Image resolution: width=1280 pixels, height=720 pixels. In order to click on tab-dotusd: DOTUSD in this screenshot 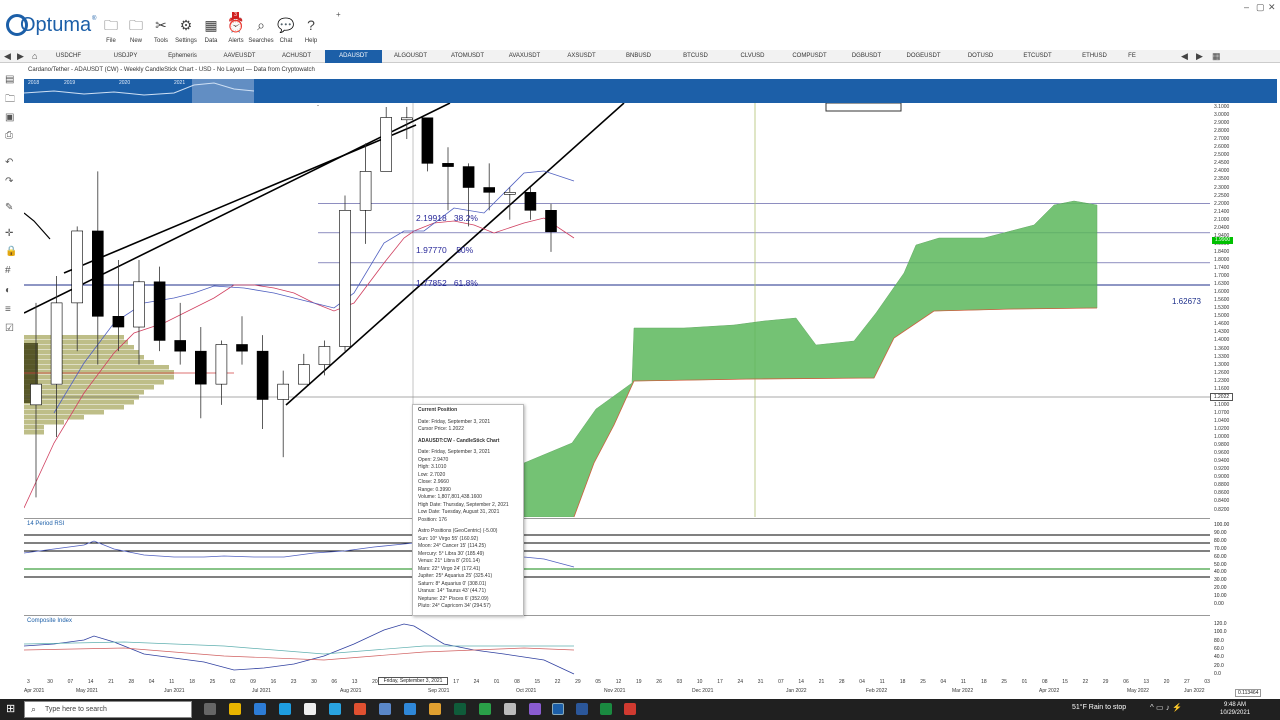, I will do `click(980, 56)`.